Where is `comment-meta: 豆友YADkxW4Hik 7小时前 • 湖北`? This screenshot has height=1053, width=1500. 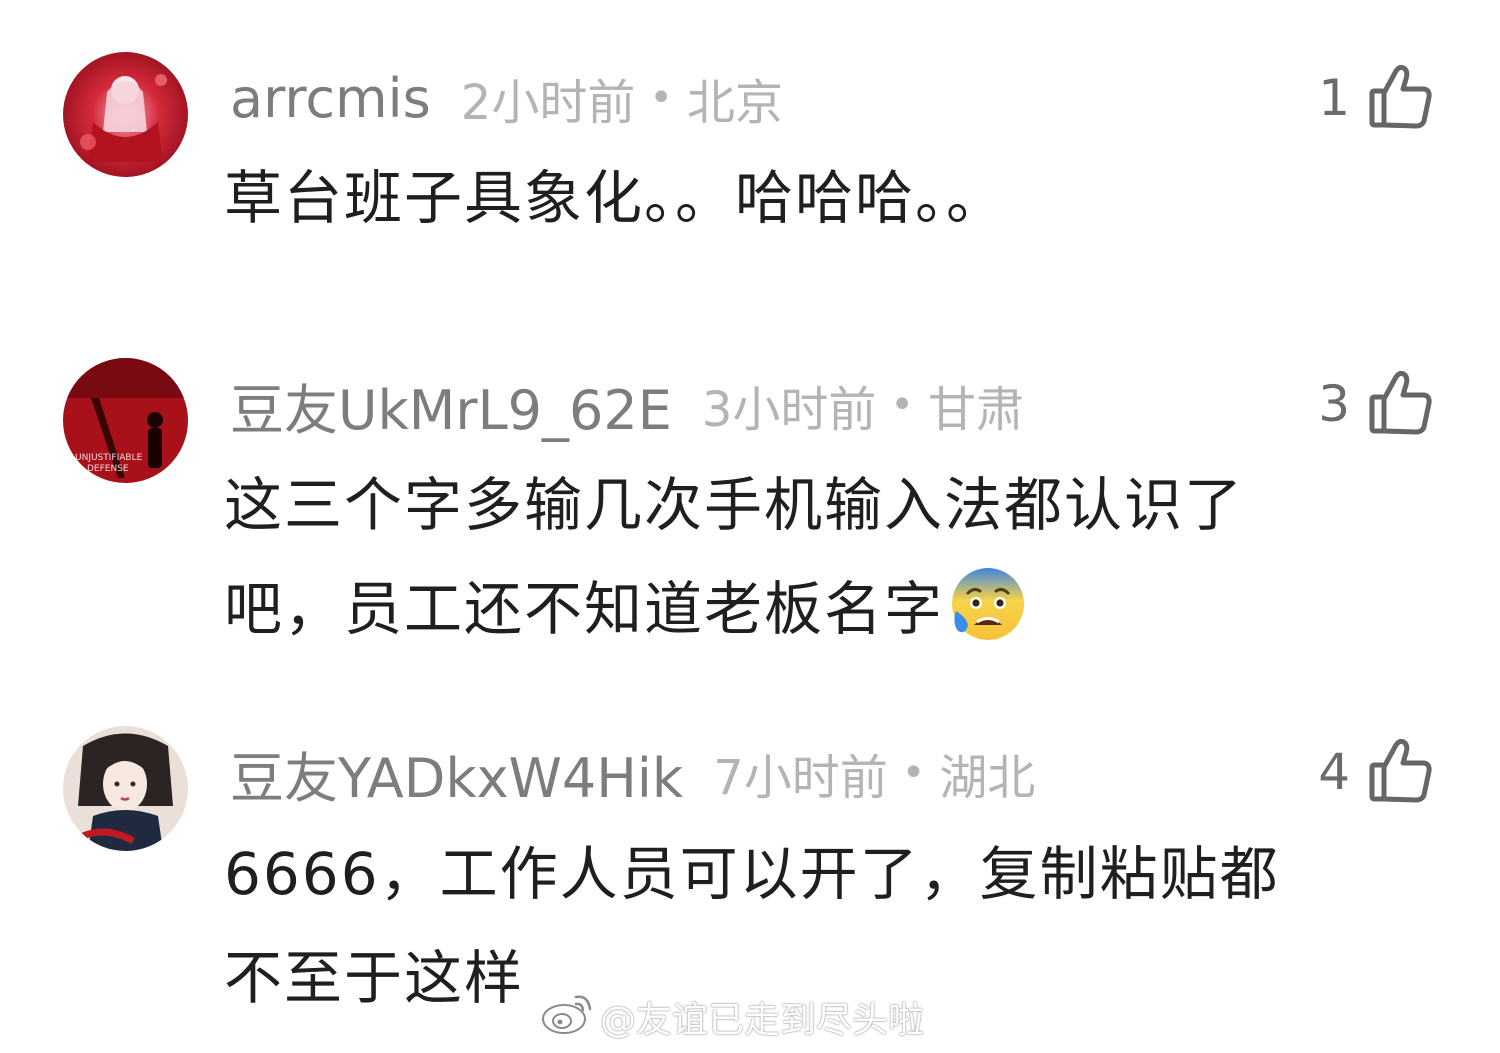
comment-meta: 豆友YADkxW4Hik 7小时前 • 湖北 is located at coordinates (633, 774).